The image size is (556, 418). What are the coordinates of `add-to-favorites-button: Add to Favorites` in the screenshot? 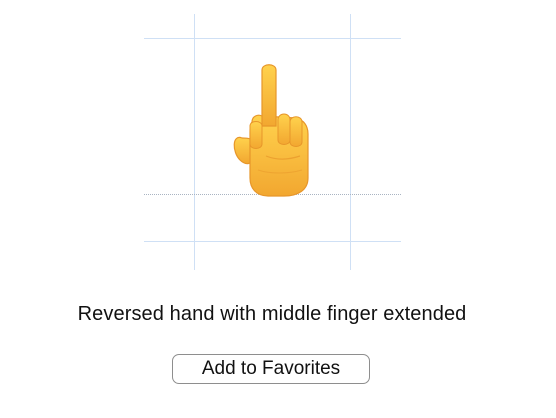 It's located at (271, 369).